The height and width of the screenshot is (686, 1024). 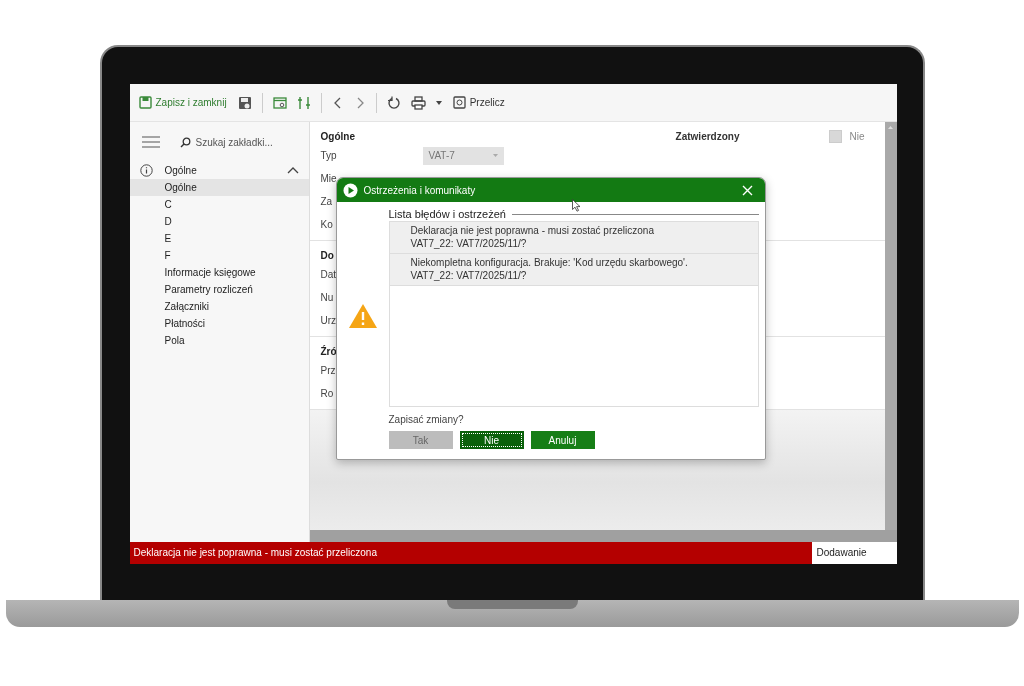 What do you see at coordinates (470, 553) in the screenshot?
I see `status-message: Deklaracja nie jest poprawna - musi zostać przeliczona` at bounding box center [470, 553].